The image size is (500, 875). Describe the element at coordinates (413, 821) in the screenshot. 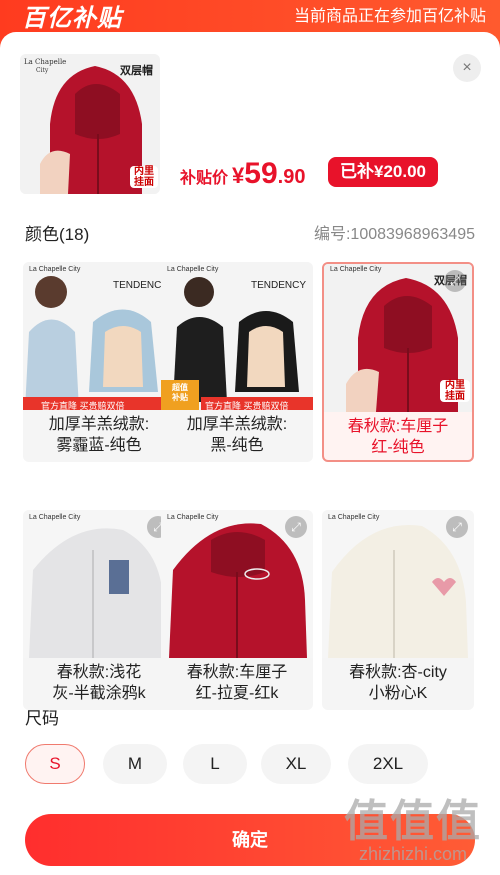

I see `watermark-logo: 值值值` at that location.